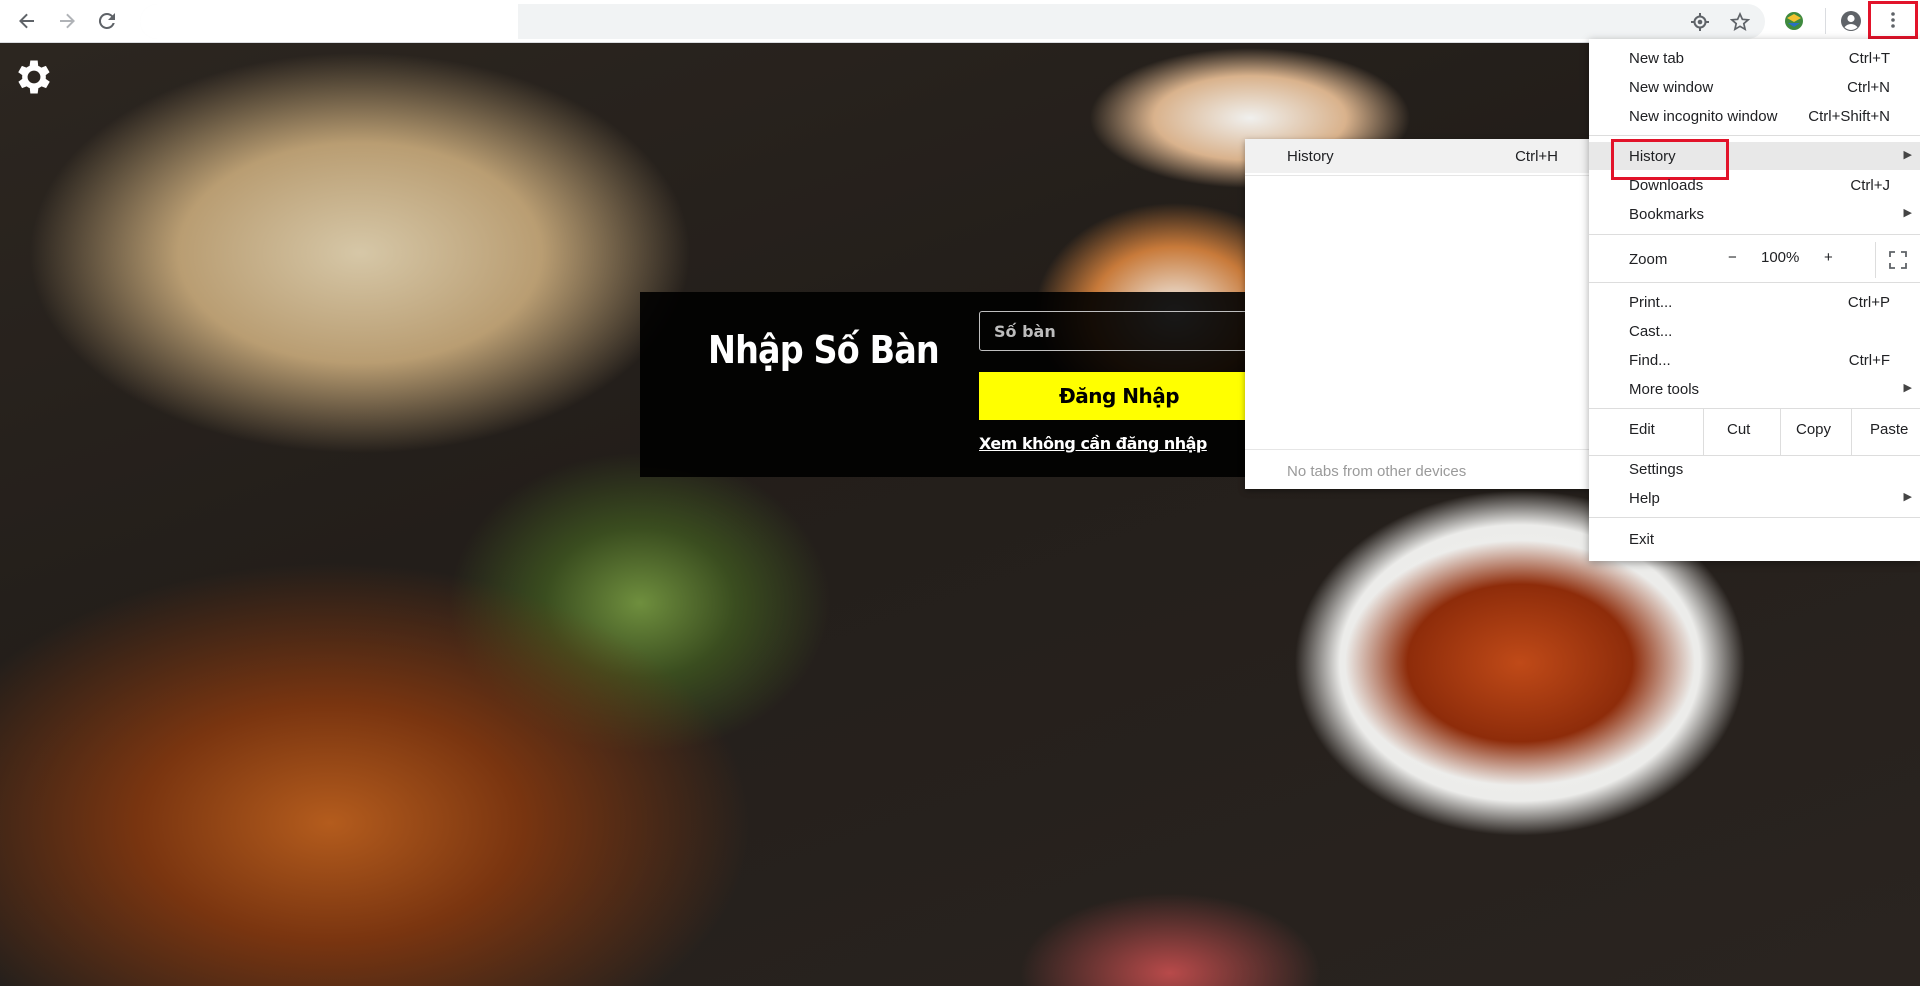 The height and width of the screenshot is (986, 1920). I want to click on gear-icon, so click(34, 77).